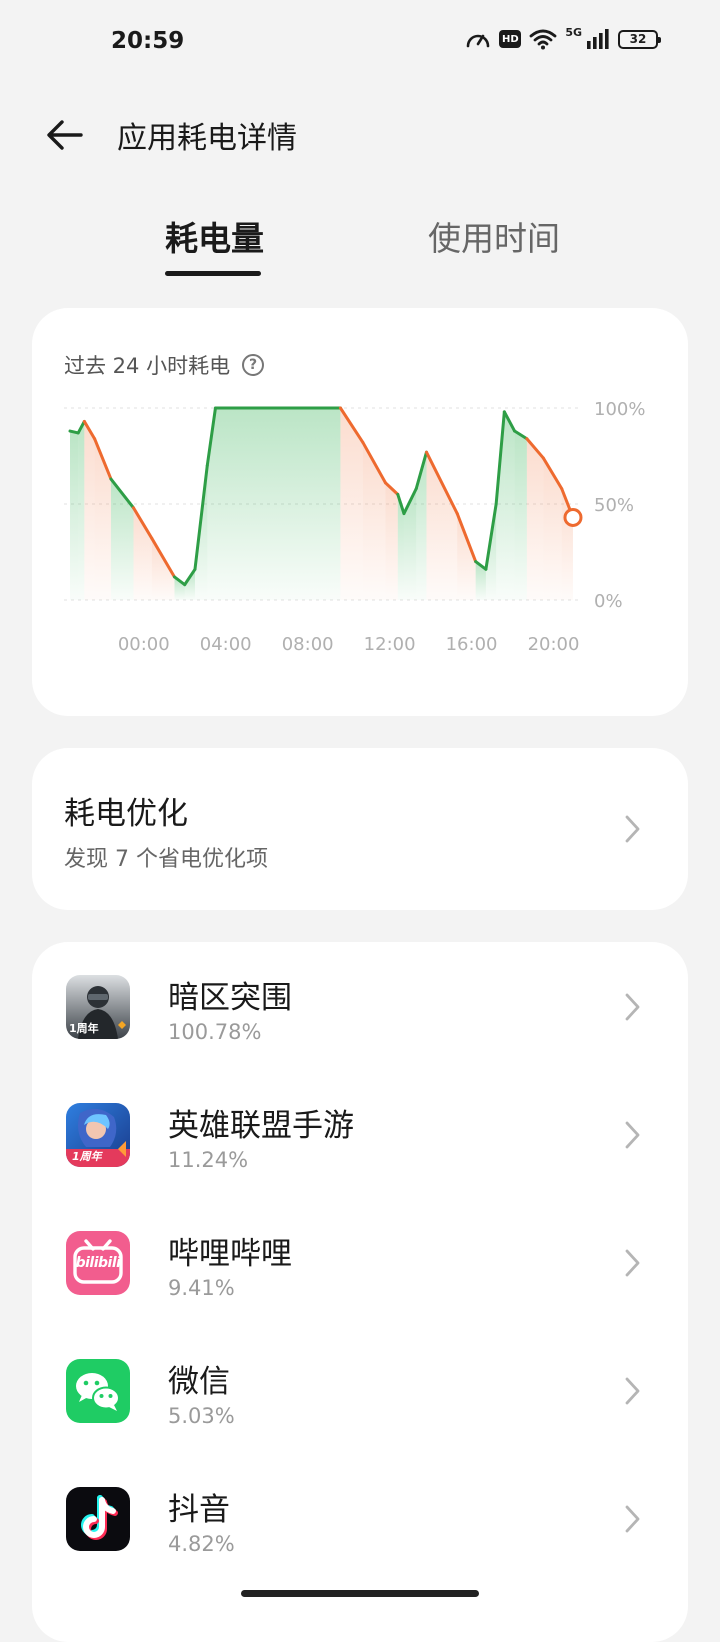 The width and height of the screenshot is (720, 1642). What do you see at coordinates (543, 39) in the screenshot?
I see `wifi-icon` at bounding box center [543, 39].